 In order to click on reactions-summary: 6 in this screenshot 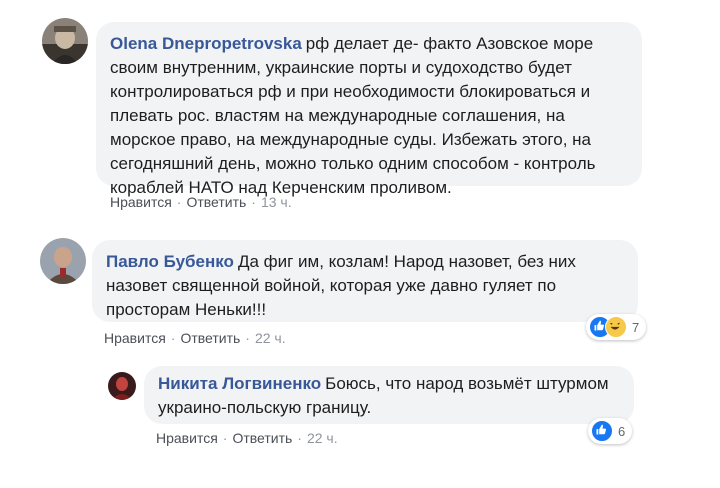, I will do `click(610, 431)`.